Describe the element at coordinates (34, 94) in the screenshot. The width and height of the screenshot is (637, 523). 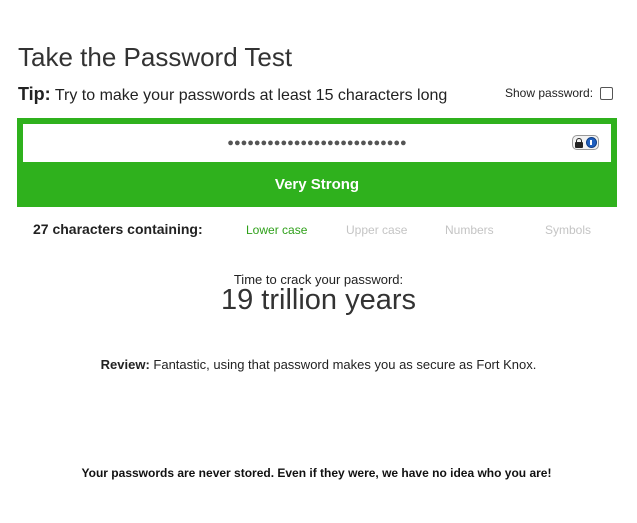
I see `tip-label: Tip:` at that location.